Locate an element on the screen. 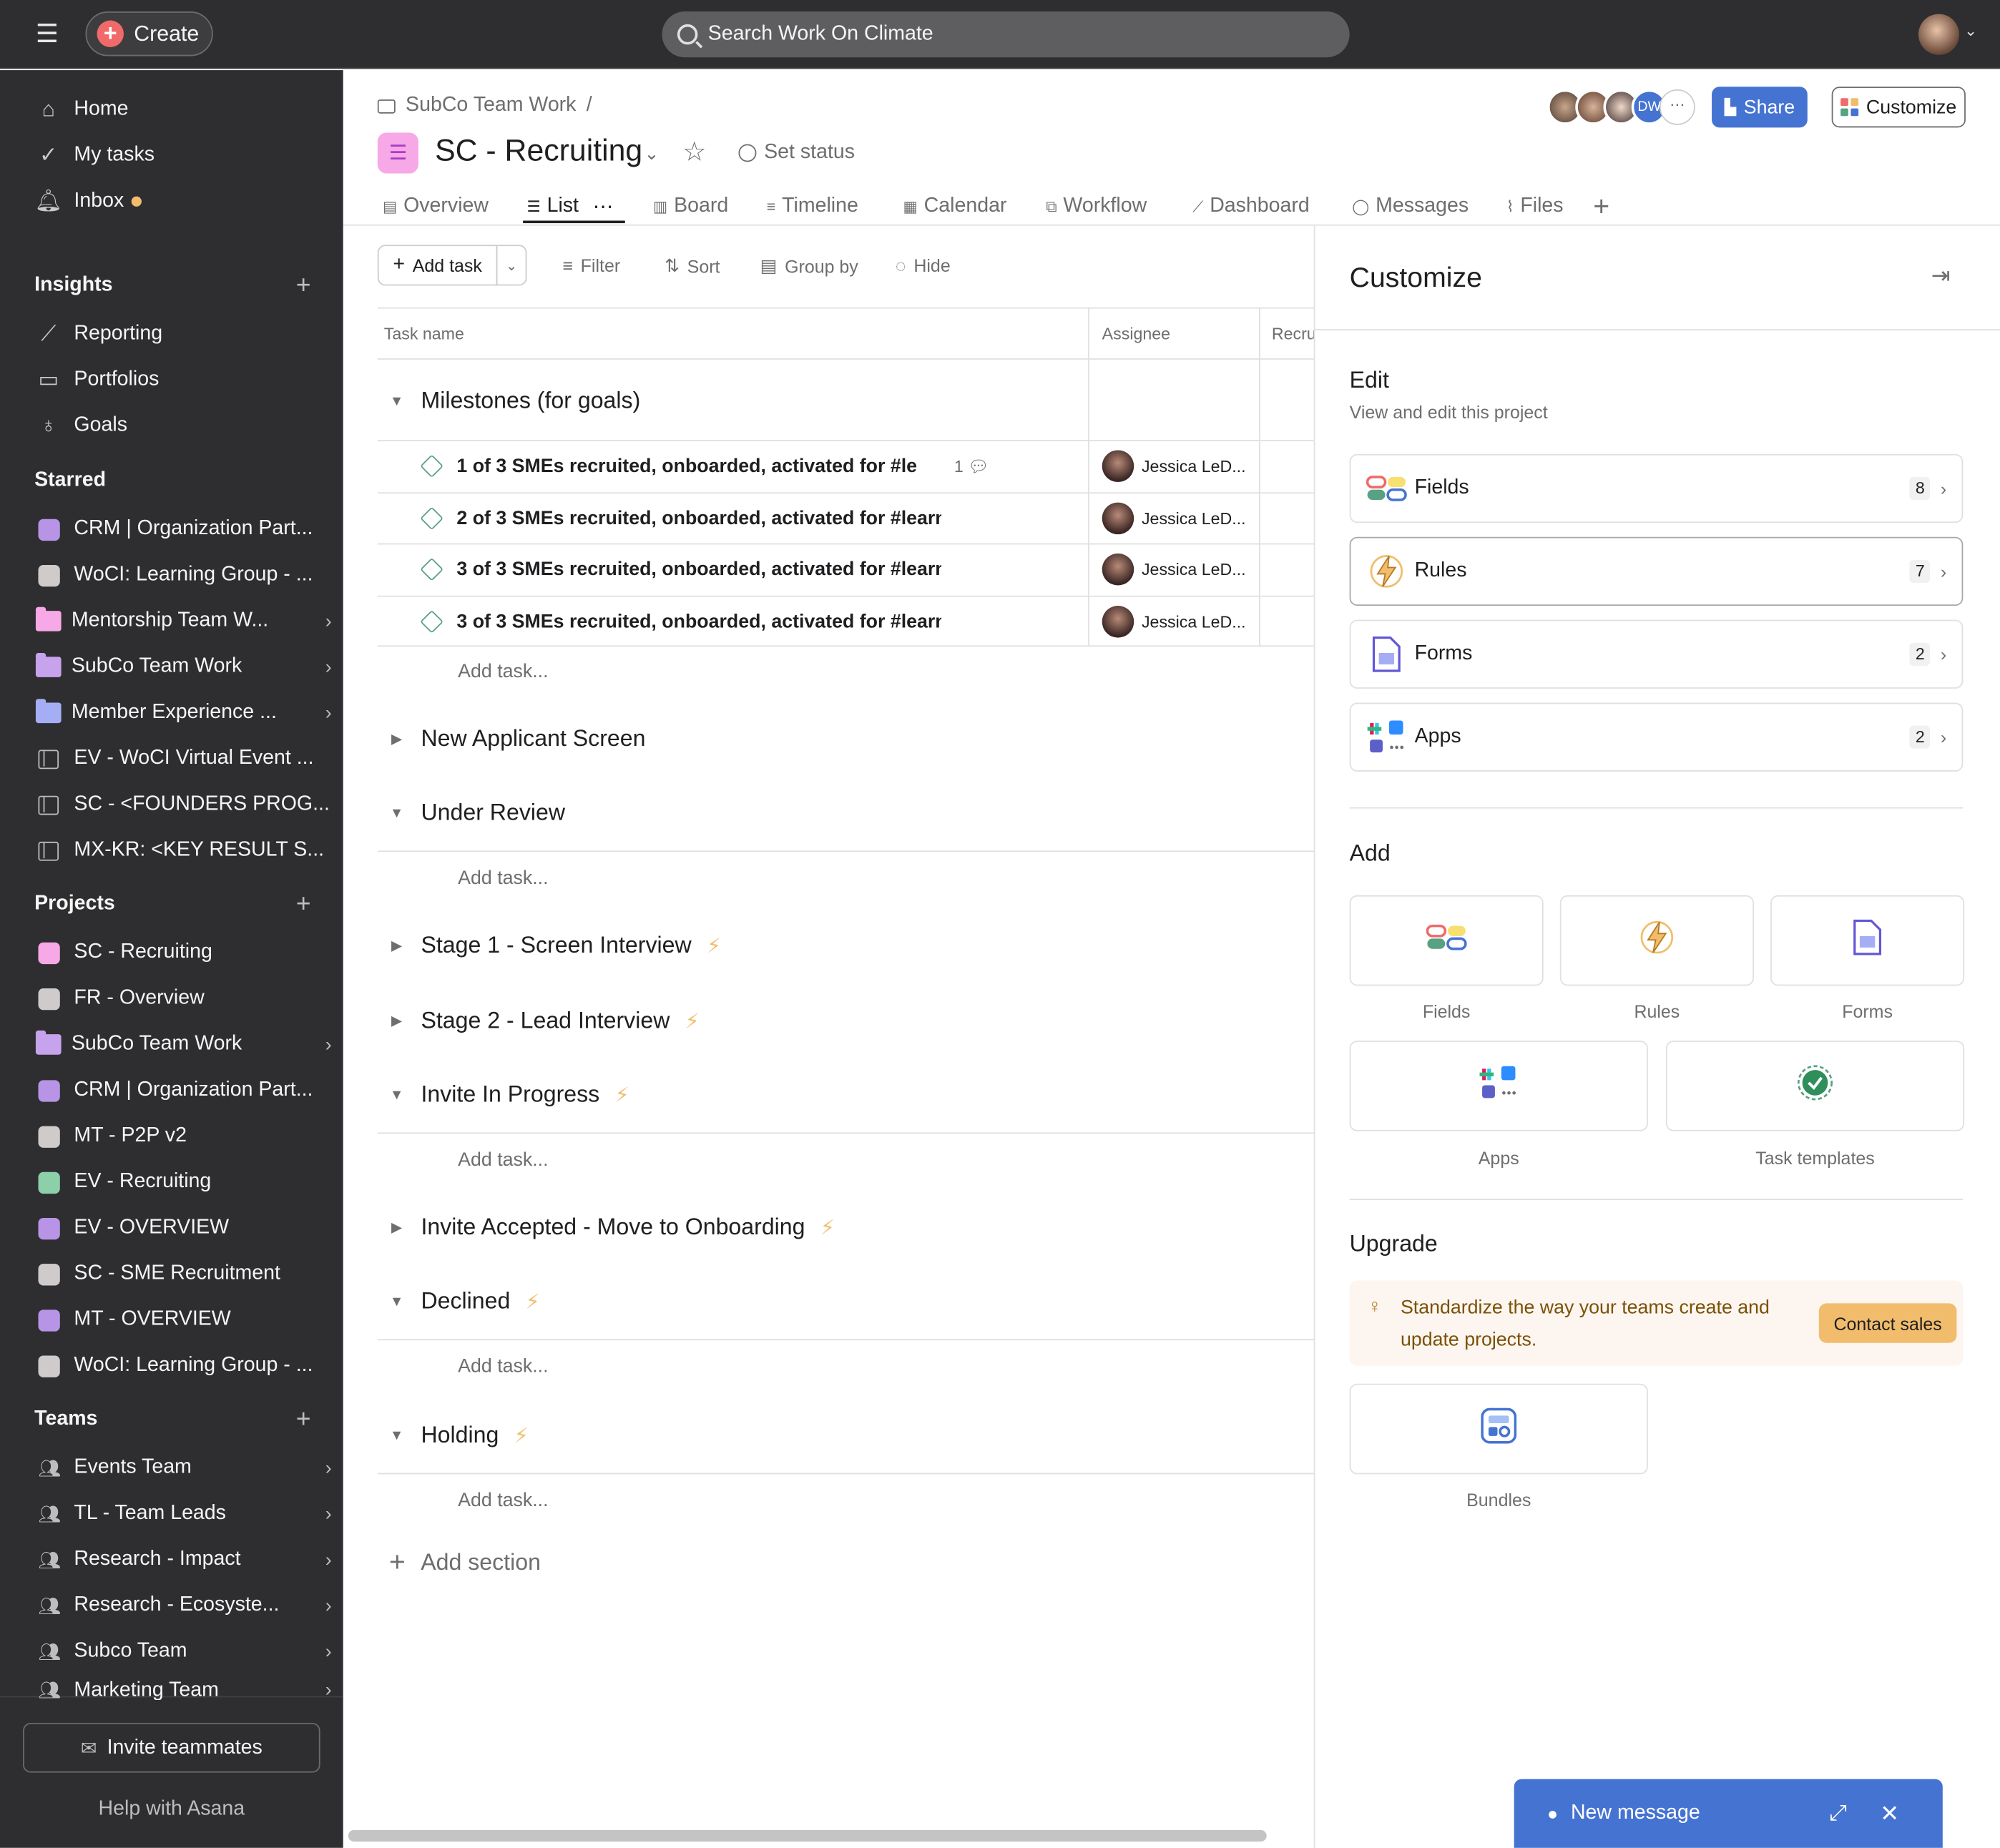  sidebar-item-mt-p2p-v2: MT - P2P v2 is located at coordinates (184, 1136).